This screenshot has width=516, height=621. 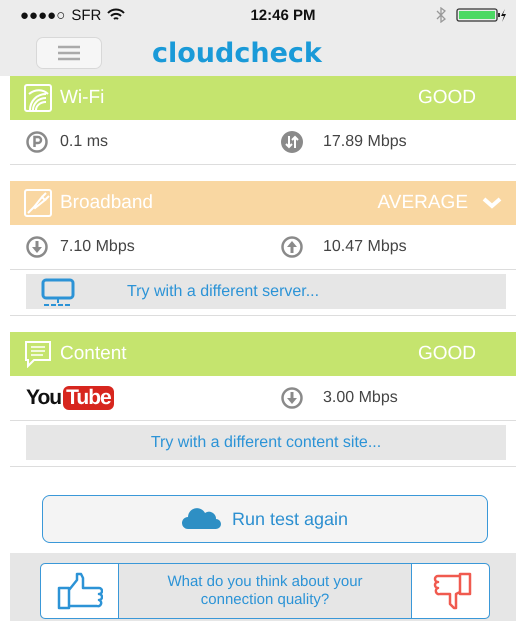 What do you see at coordinates (107, 203) in the screenshot?
I see `section-title: Broadband` at bounding box center [107, 203].